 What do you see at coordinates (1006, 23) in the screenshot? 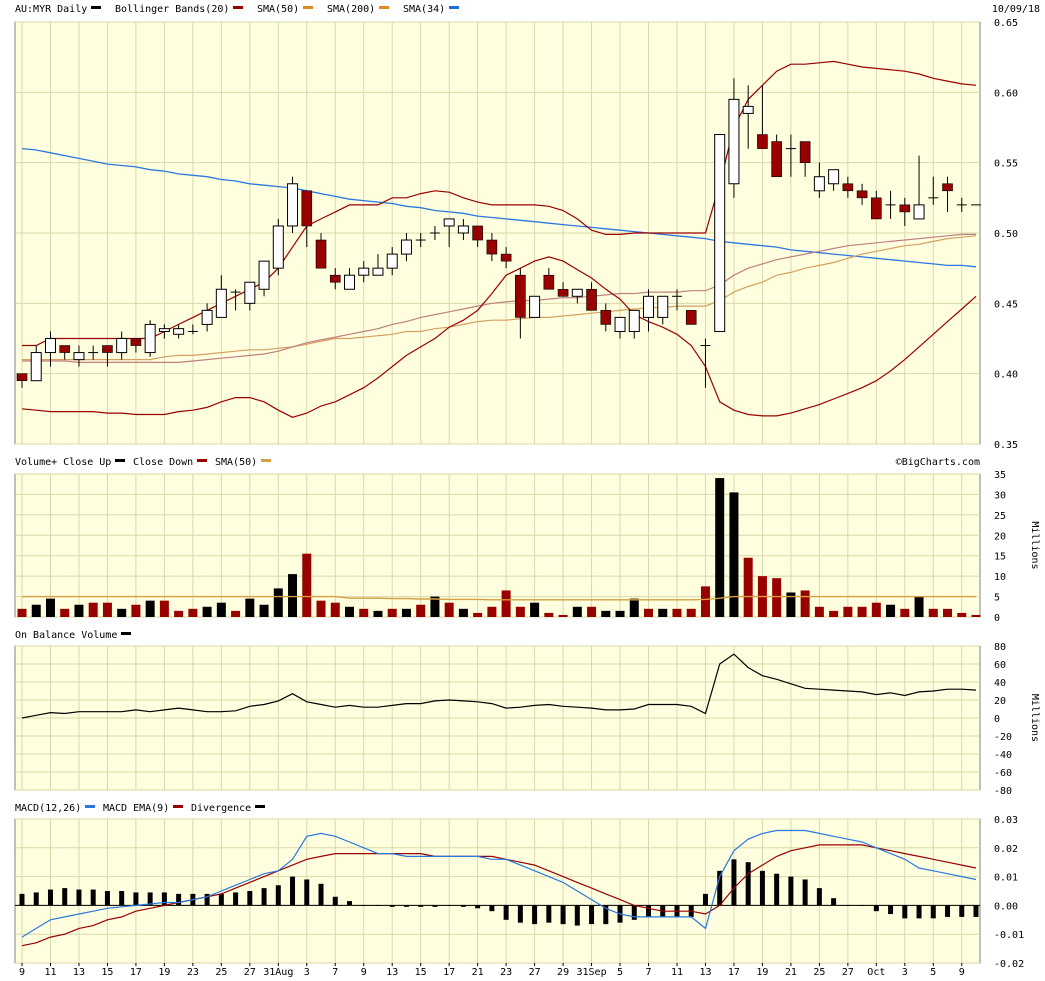
I see `price-tick-label: 0.65` at bounding box center [1006, 23].